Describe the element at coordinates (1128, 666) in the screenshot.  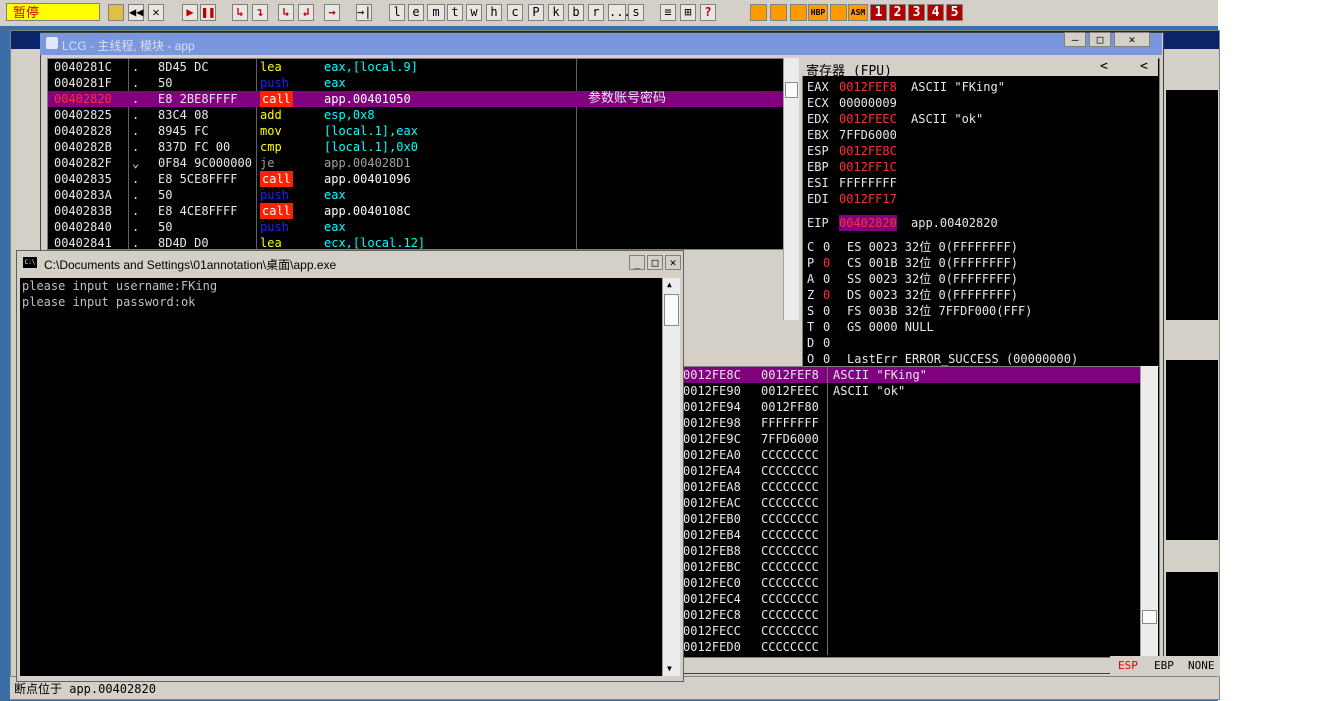
I see `esp-label: ESP` at that location.